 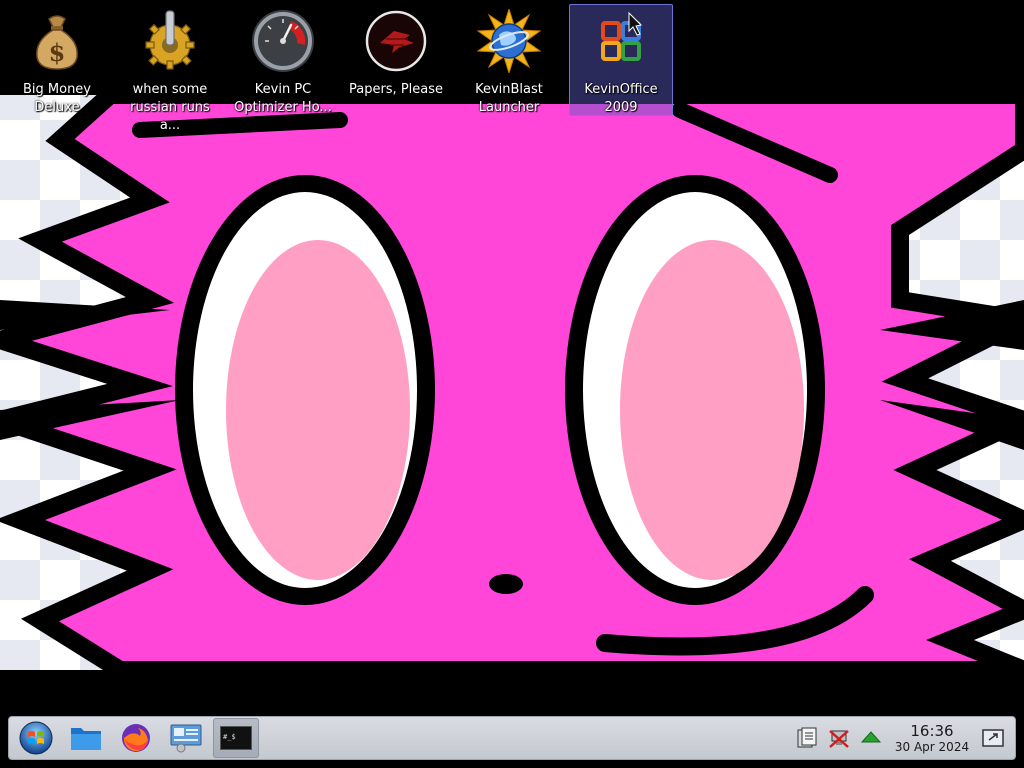 I want to click on desktop-icon-label: KevinBlast Launcher, so click(x=509, y=98).